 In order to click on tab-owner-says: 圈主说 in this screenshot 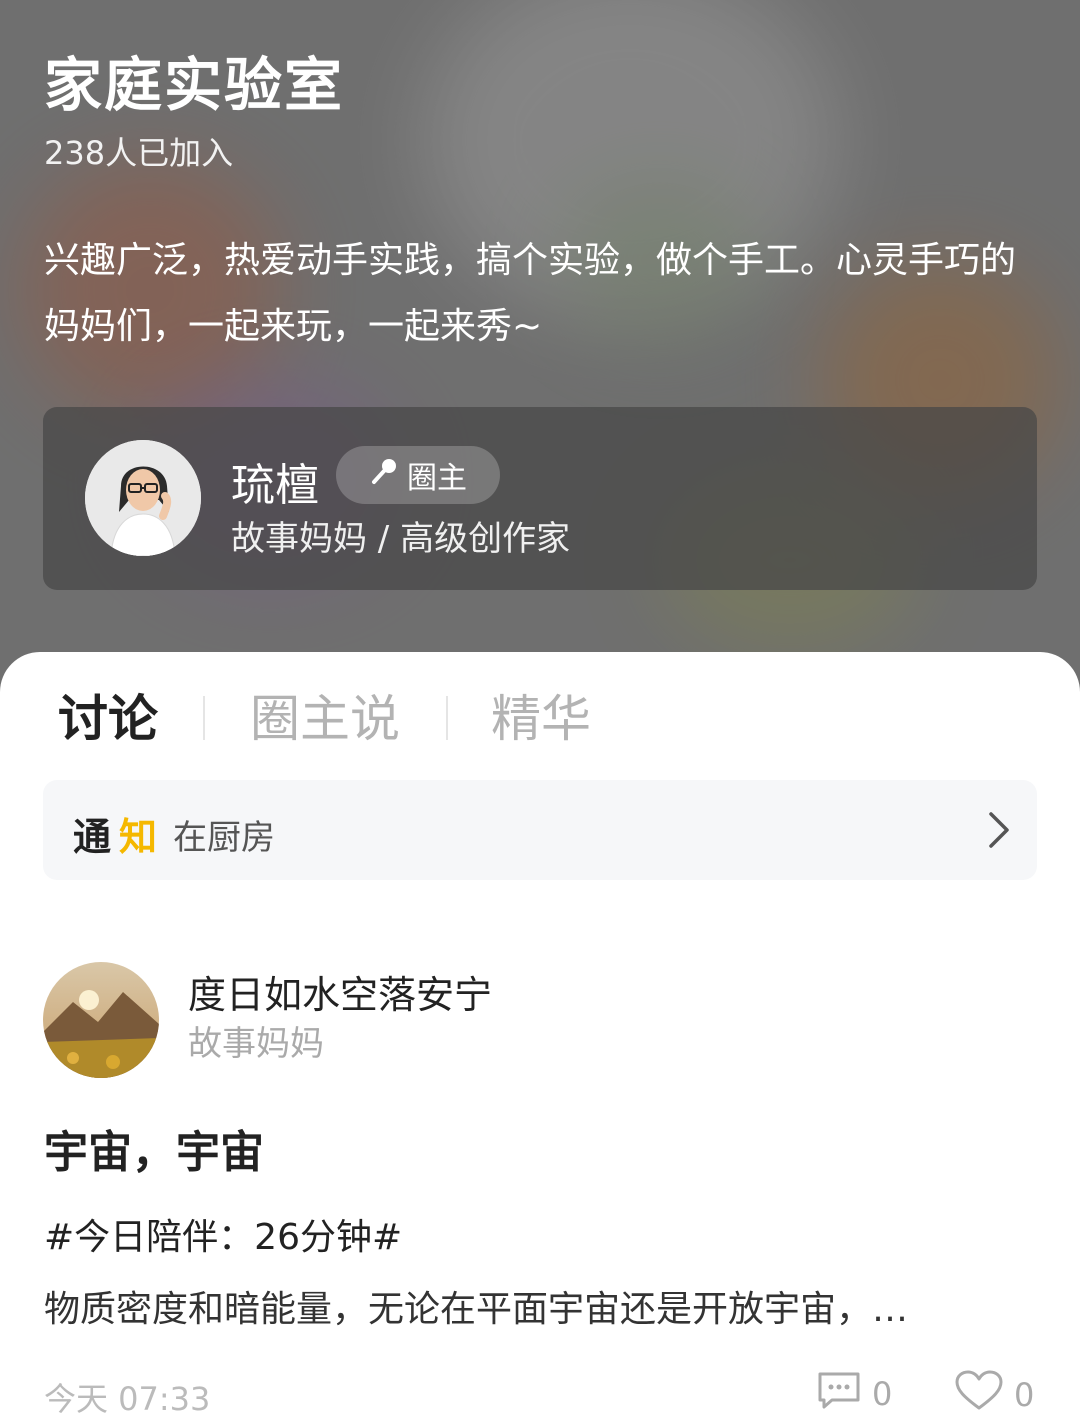, I will do `click(325, 719)`.